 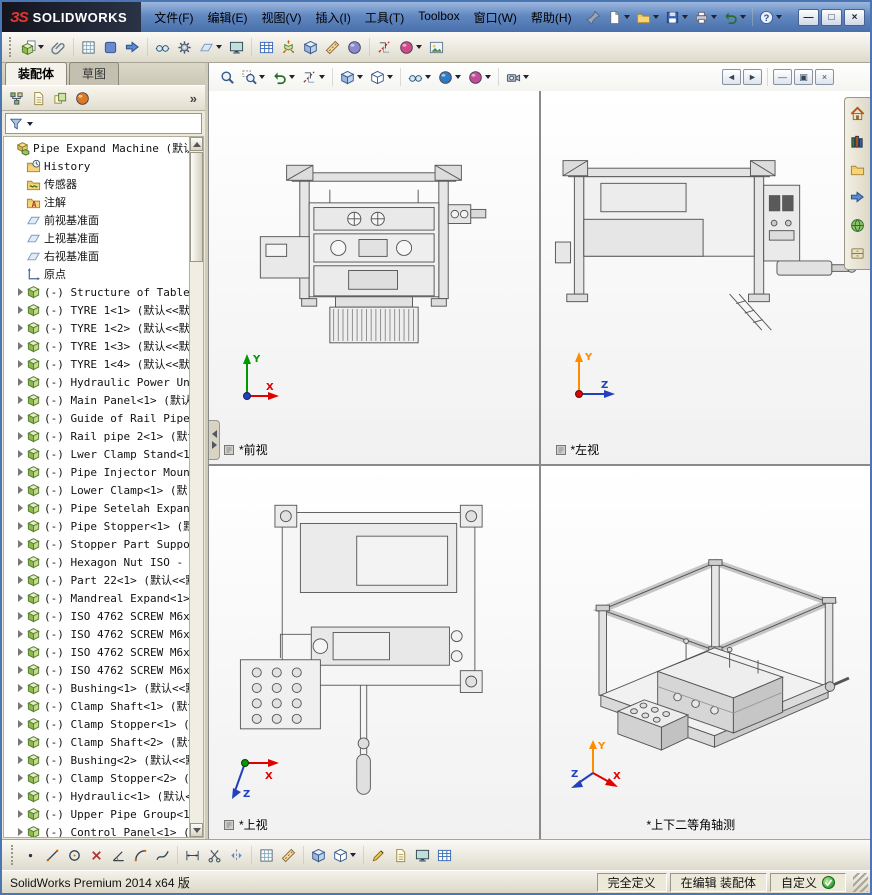 I want to click on mate-icon, so click(x=58, y=47).